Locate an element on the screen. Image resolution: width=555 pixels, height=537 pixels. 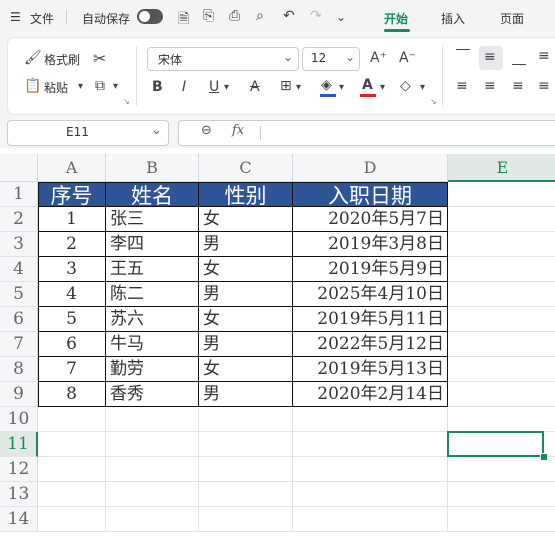
column-header-b: B is located at coordinates (152, 168).